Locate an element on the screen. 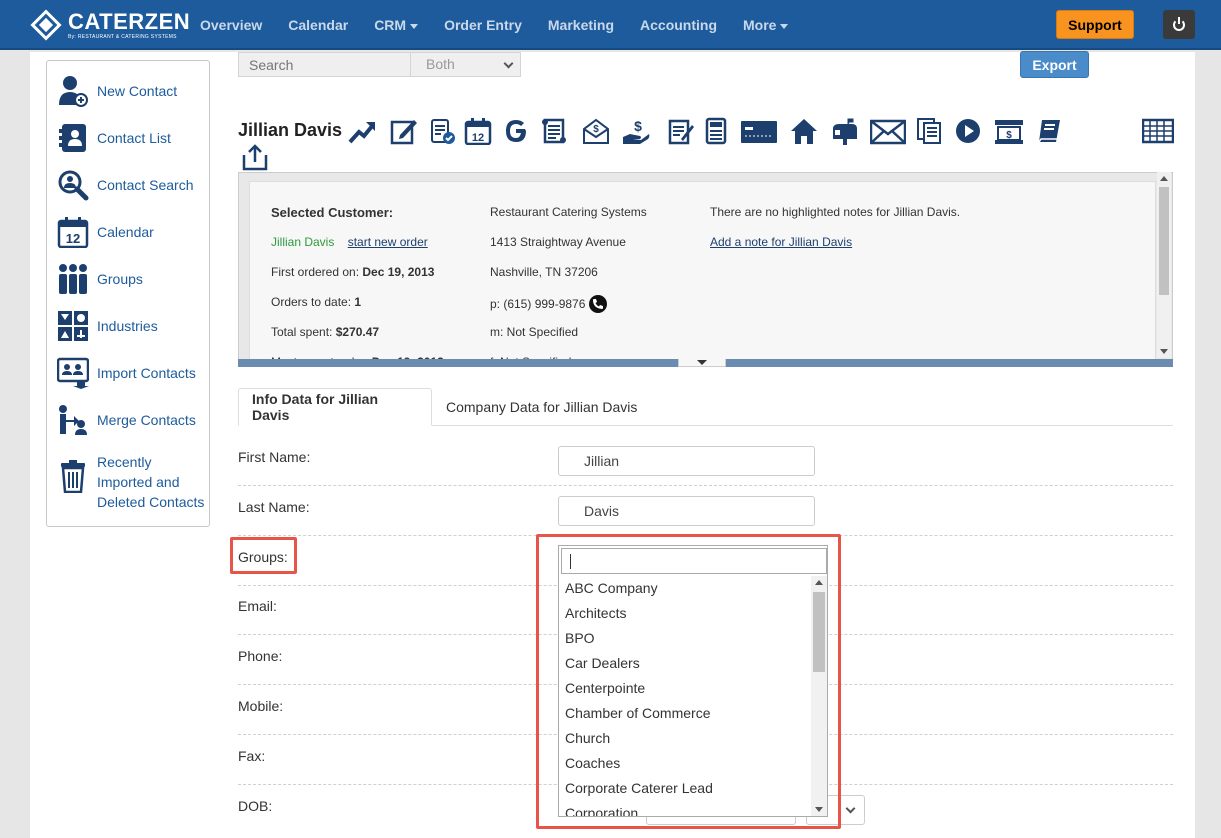 Image resolution: width=1221 pixels, height=838 pixels. trash-icon is located at coordinates (73, 476).